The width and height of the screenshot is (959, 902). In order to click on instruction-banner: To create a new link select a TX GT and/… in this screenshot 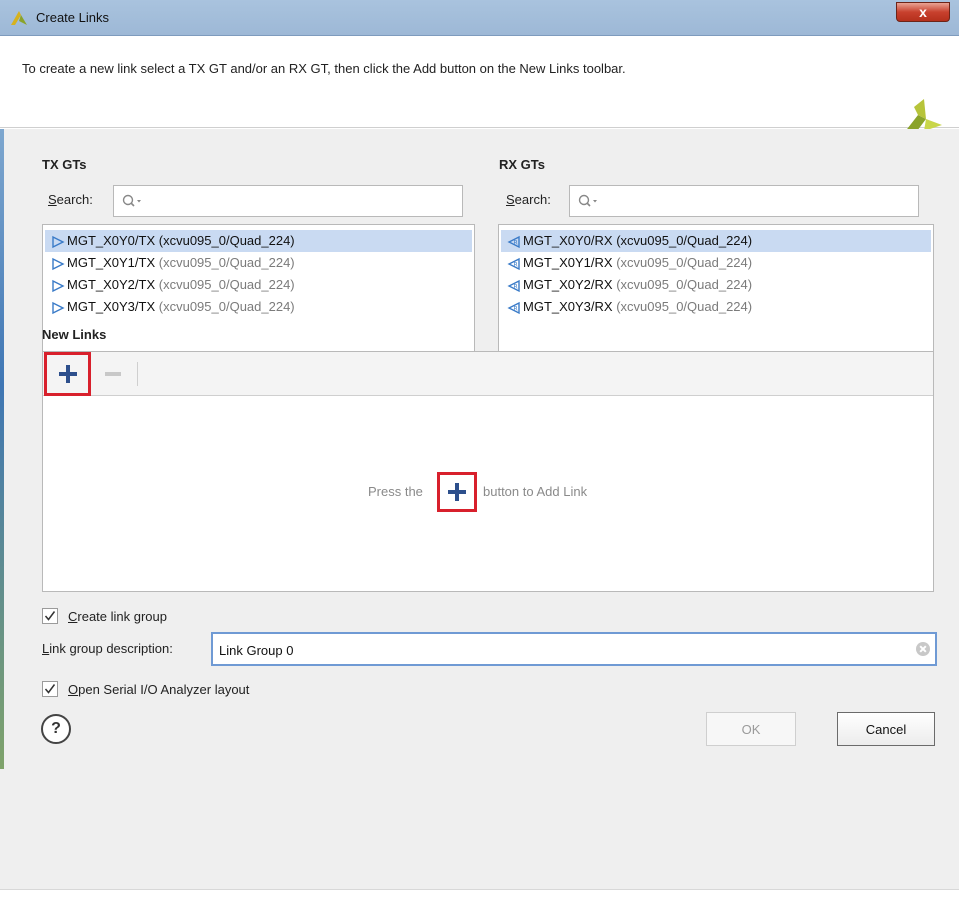, I will do `click(479, 85)`.